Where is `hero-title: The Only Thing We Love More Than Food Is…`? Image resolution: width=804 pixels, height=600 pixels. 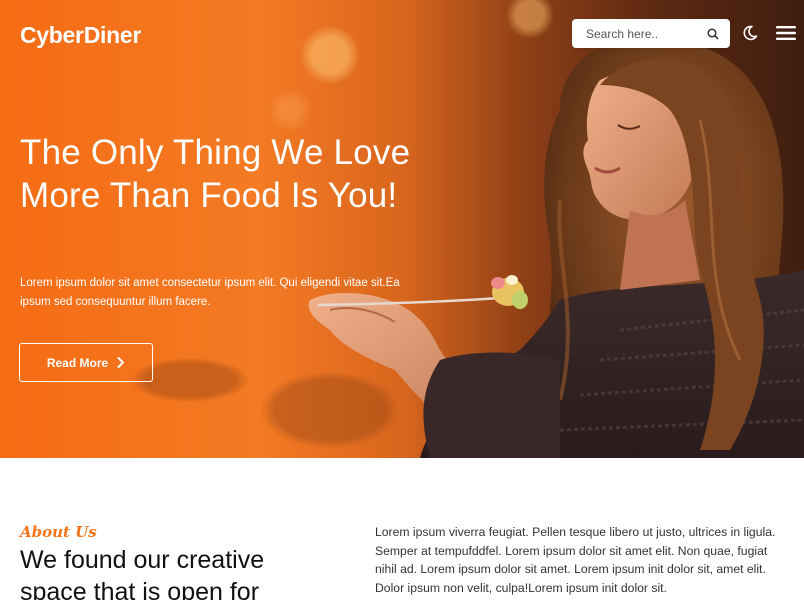 hero-title: The Only Thing We Love More Than Food Is… is located at coordinates (215, 174).